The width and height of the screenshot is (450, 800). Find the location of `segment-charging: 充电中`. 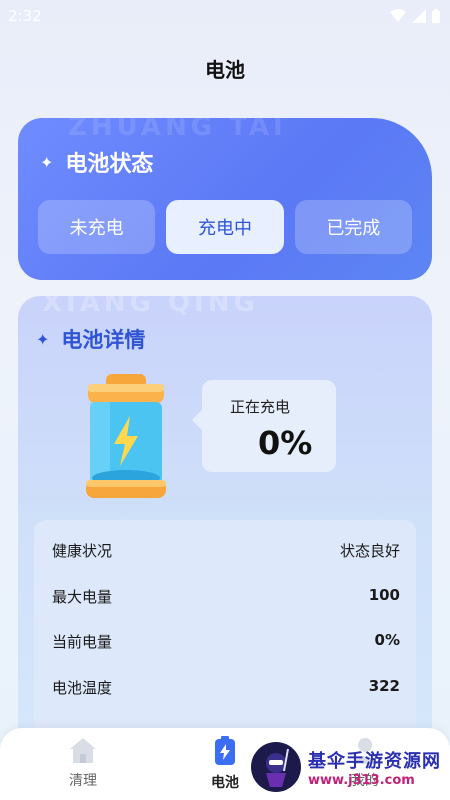

segment-charging: 充电中 is located at coordinates (225, 227).